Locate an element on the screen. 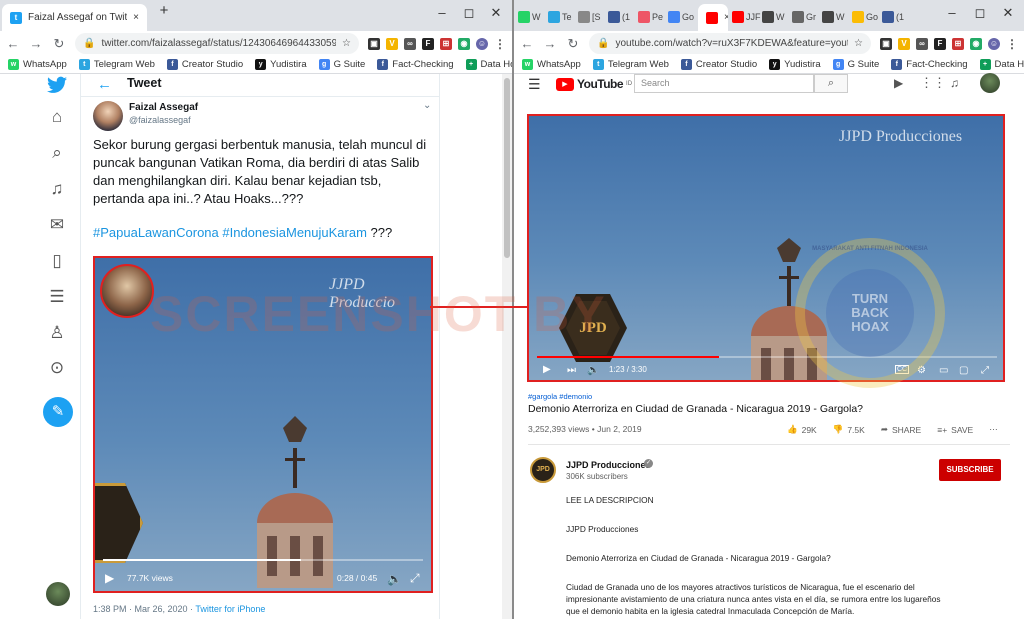 This screenshot has height=634, width=1024. author-handle: @faizalassegaf is located at coordinates (160, 120).